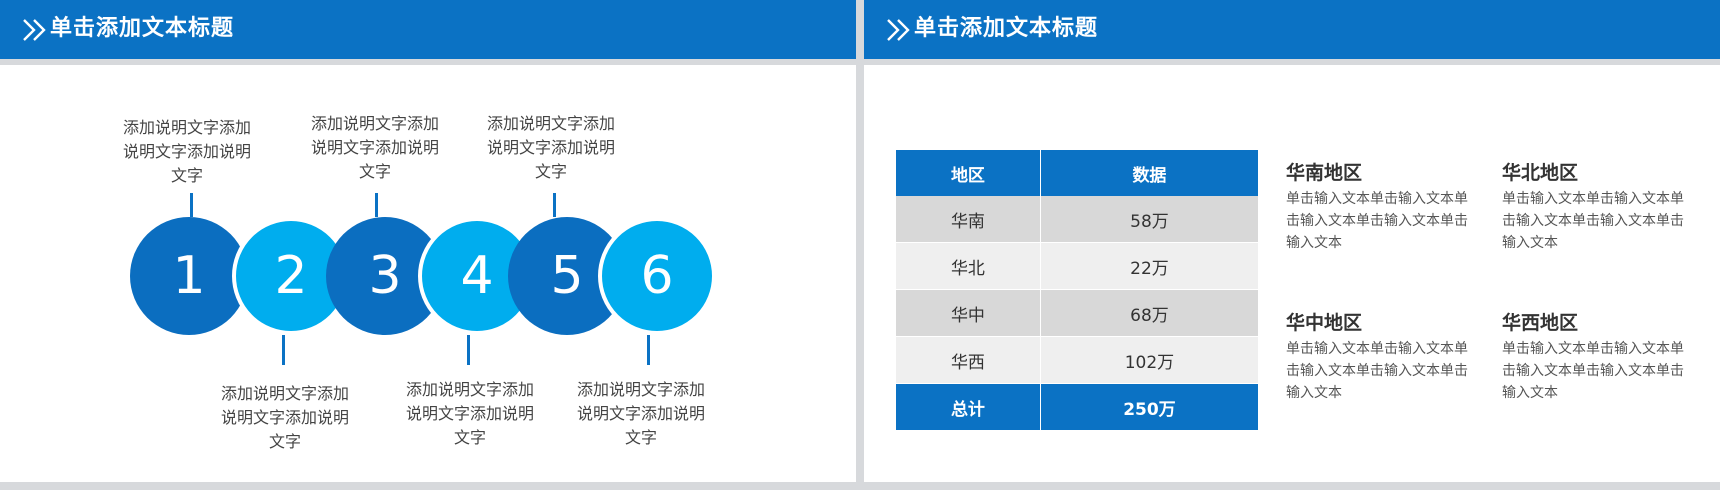 Image resolution: width=1720 pixels, height=490 pixels. What do you see at coordinates (1386, 323) in the screenshot?
I see `region-title: 华中地区` at bounding box center [1386, 323].